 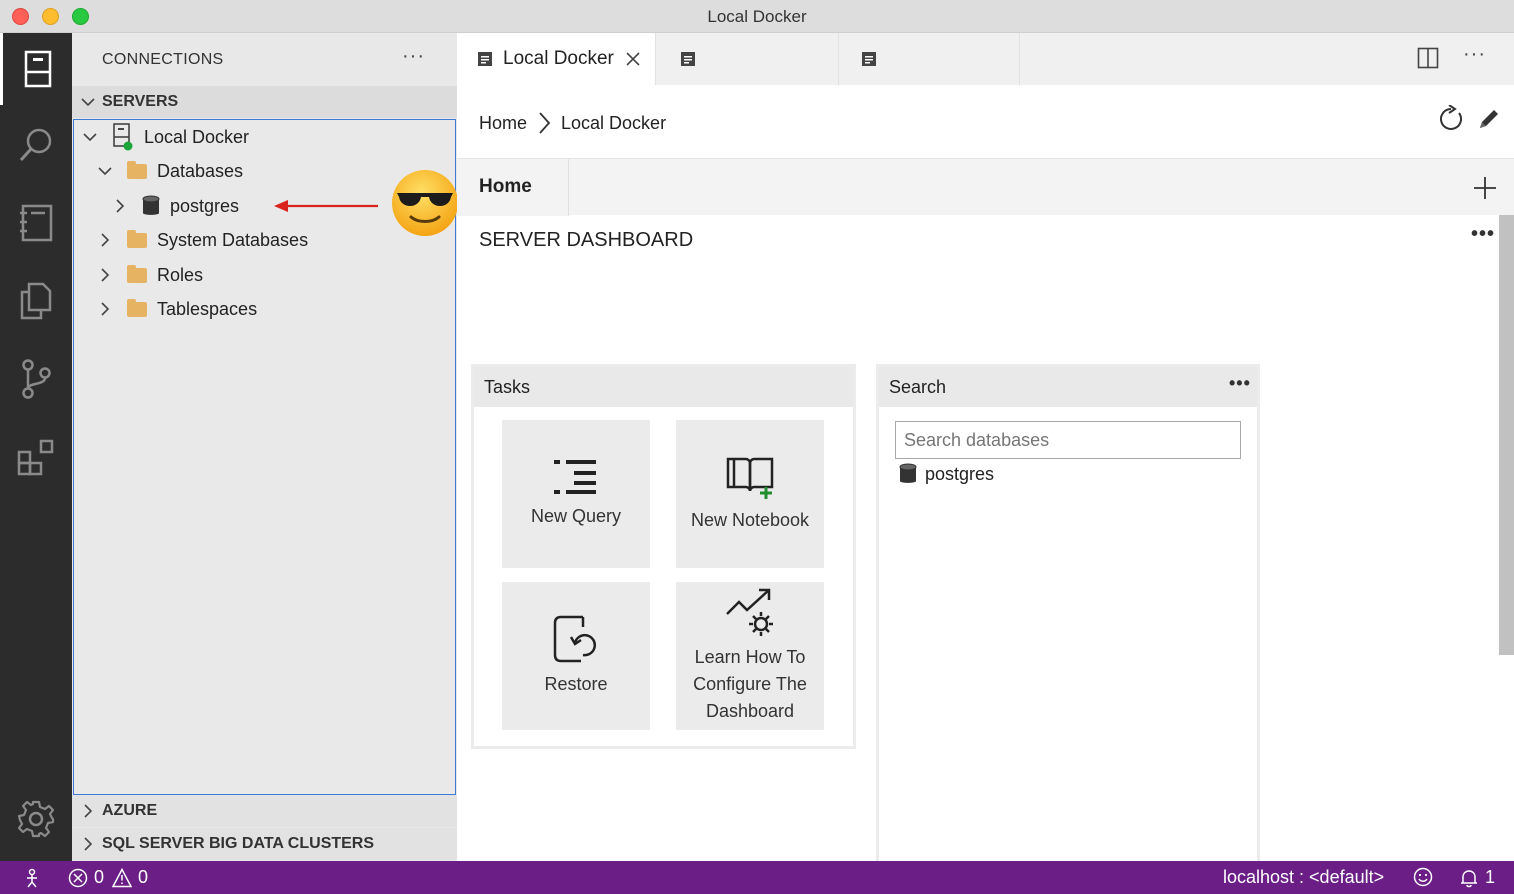 I want to click on edit-icon, so click(x=1489, y=119).